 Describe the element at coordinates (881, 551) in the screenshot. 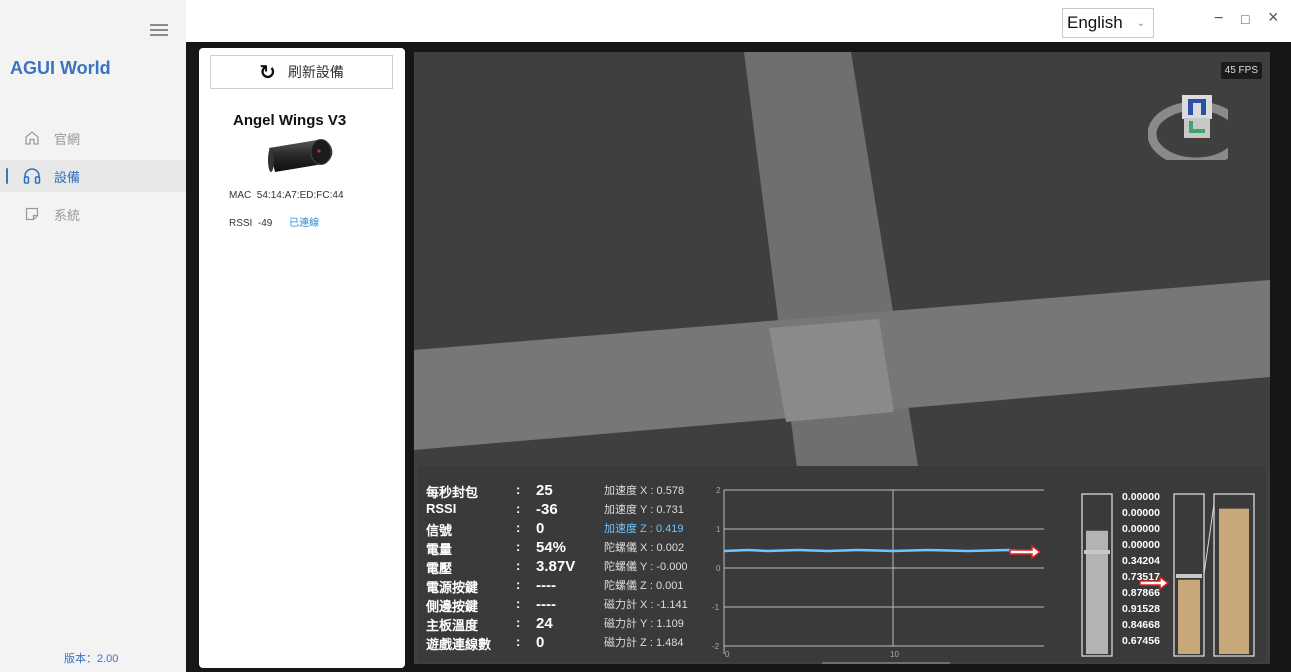

I see `chart-signal-line` at that location.